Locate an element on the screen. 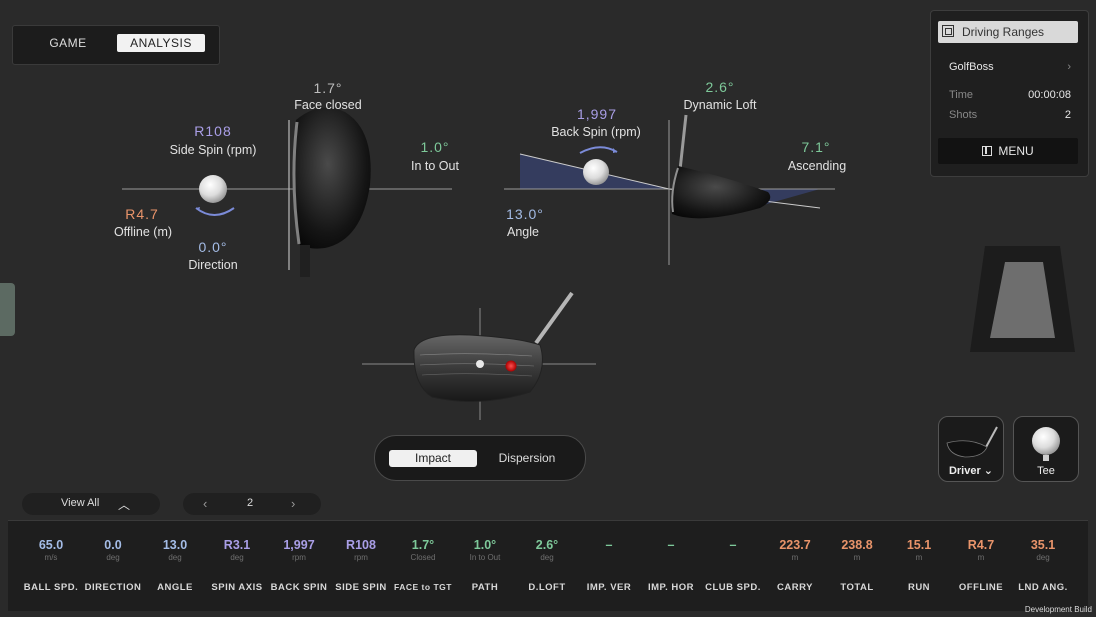  stat-name: BALL SPD. is located at coordinates (51, 587).